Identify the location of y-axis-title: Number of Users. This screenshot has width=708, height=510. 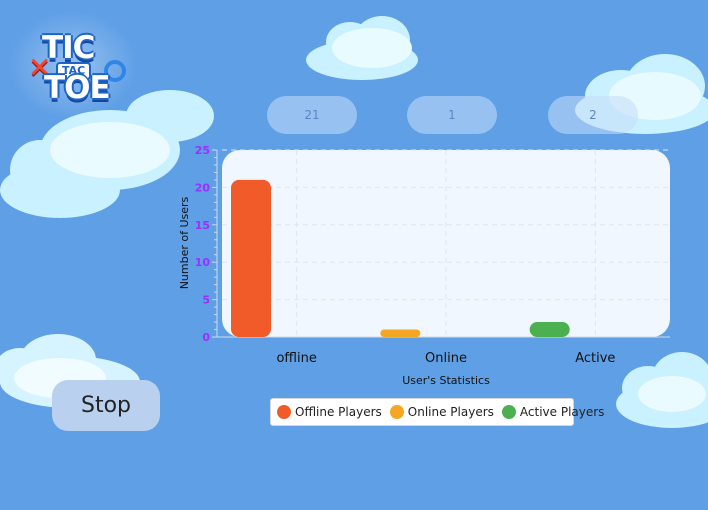
(184, 242).